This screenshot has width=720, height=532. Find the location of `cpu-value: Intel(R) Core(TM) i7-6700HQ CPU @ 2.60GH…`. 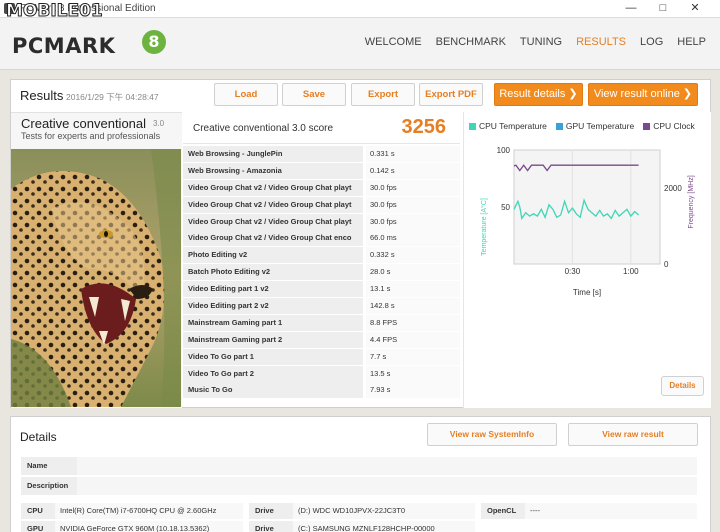

cpu-value: Intel(R) Core(TM) i7-6700HQ CPU @ 2.60GH… is located at coordinates (149, 511).